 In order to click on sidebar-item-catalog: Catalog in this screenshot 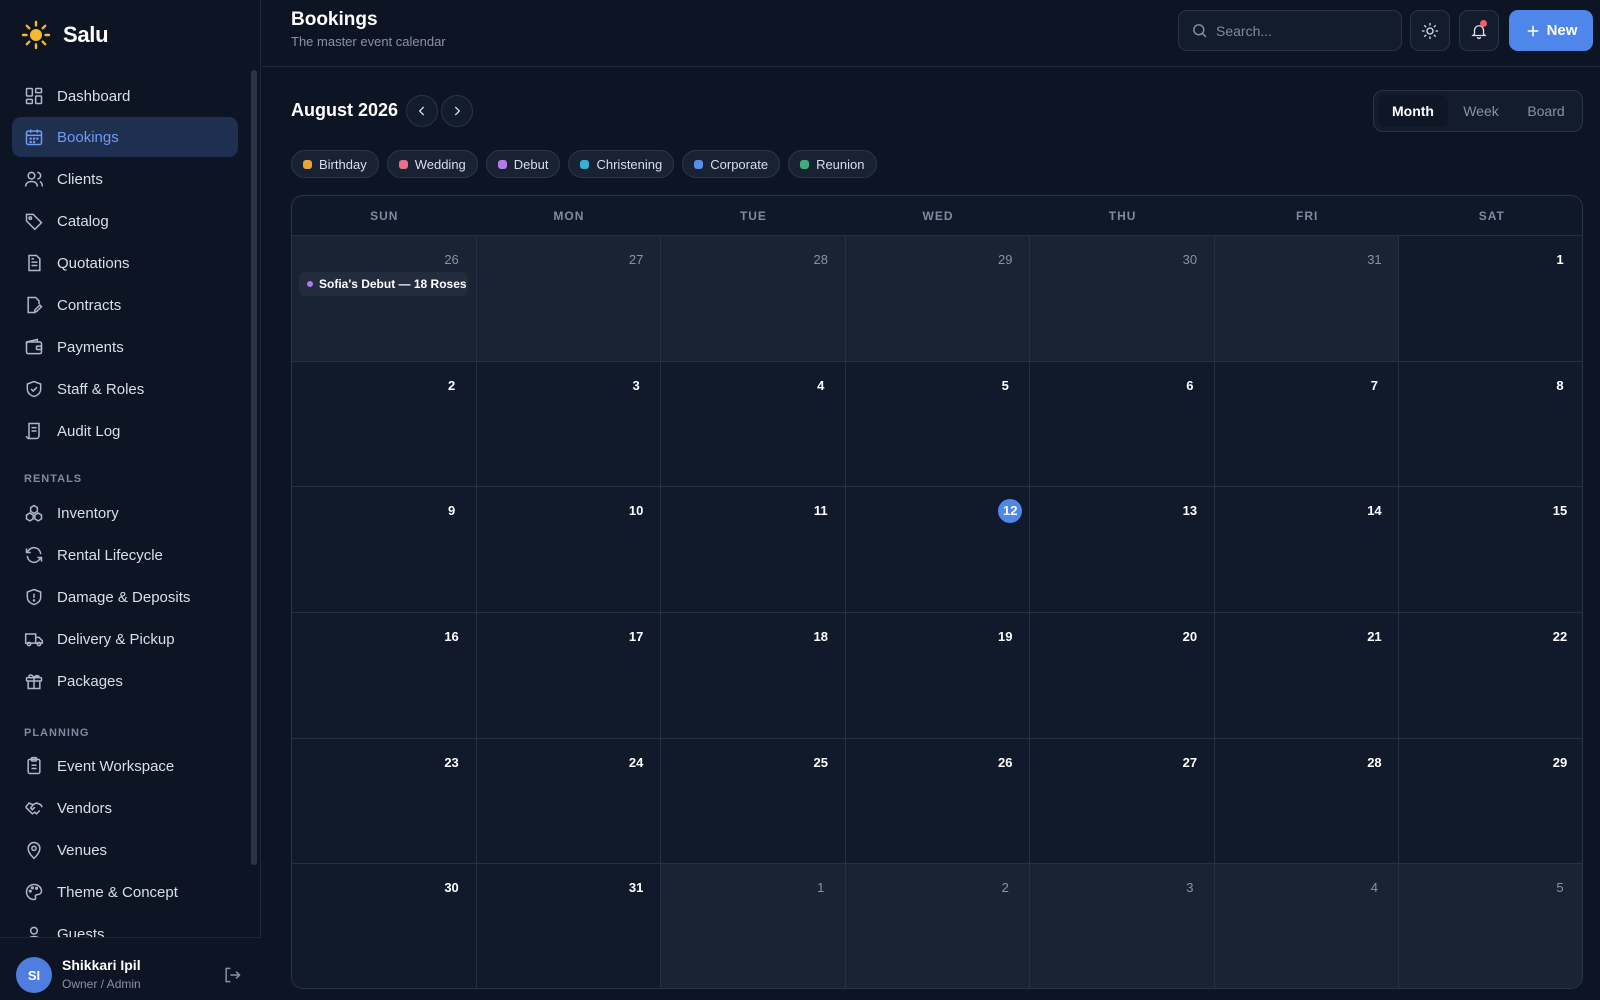, I will do `click(125, 221)`.